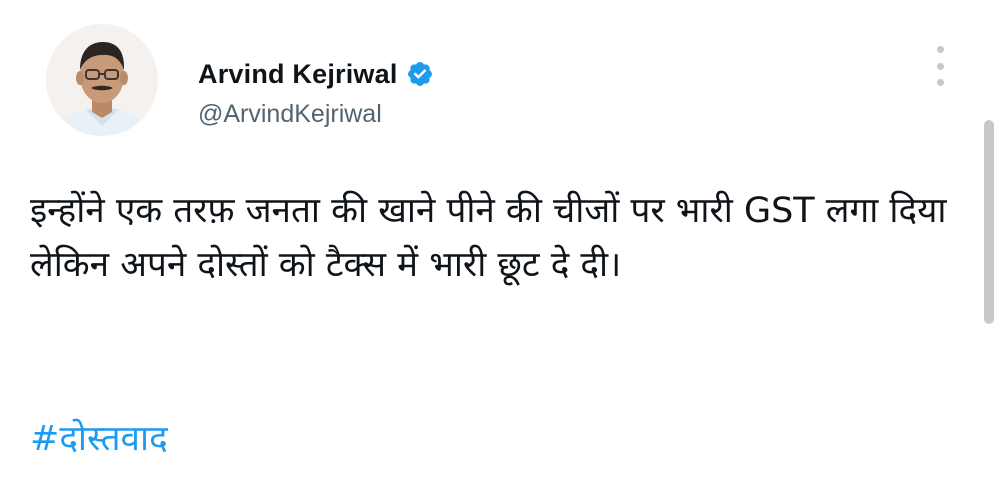  I want to click on verified-badge-icon, so click(419, 74).